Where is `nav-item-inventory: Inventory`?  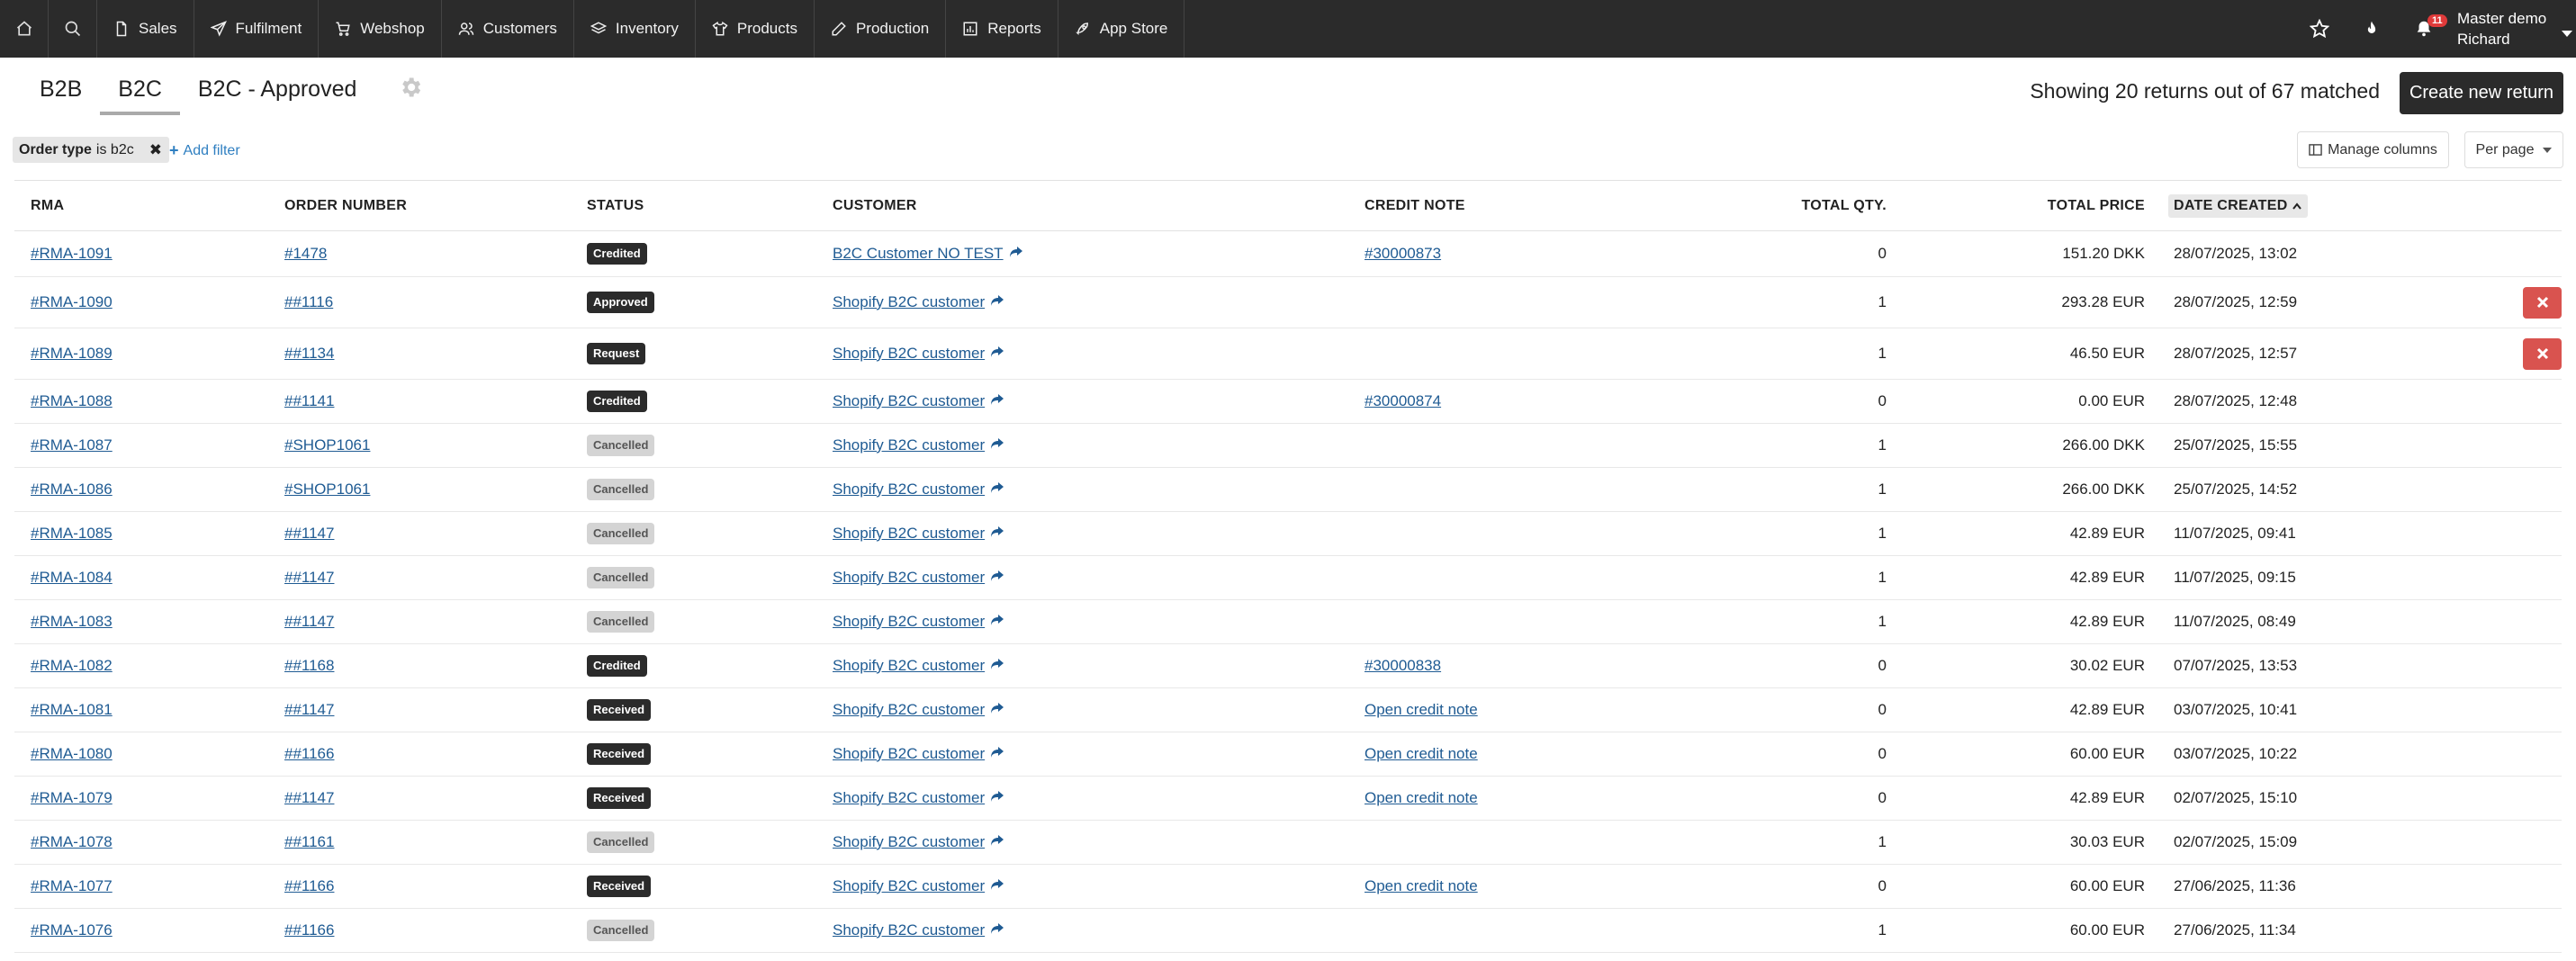
nav-item-inventory: Inventory is located at coordinates (635, 29).